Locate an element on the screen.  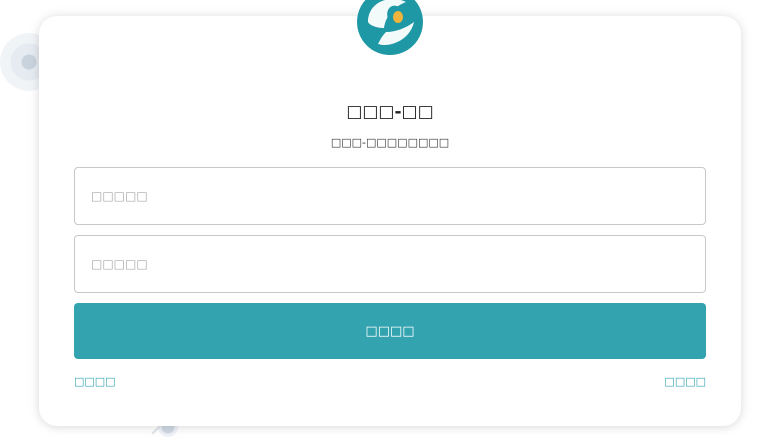
username-field-wrapper is located at coordinates (390, 196).